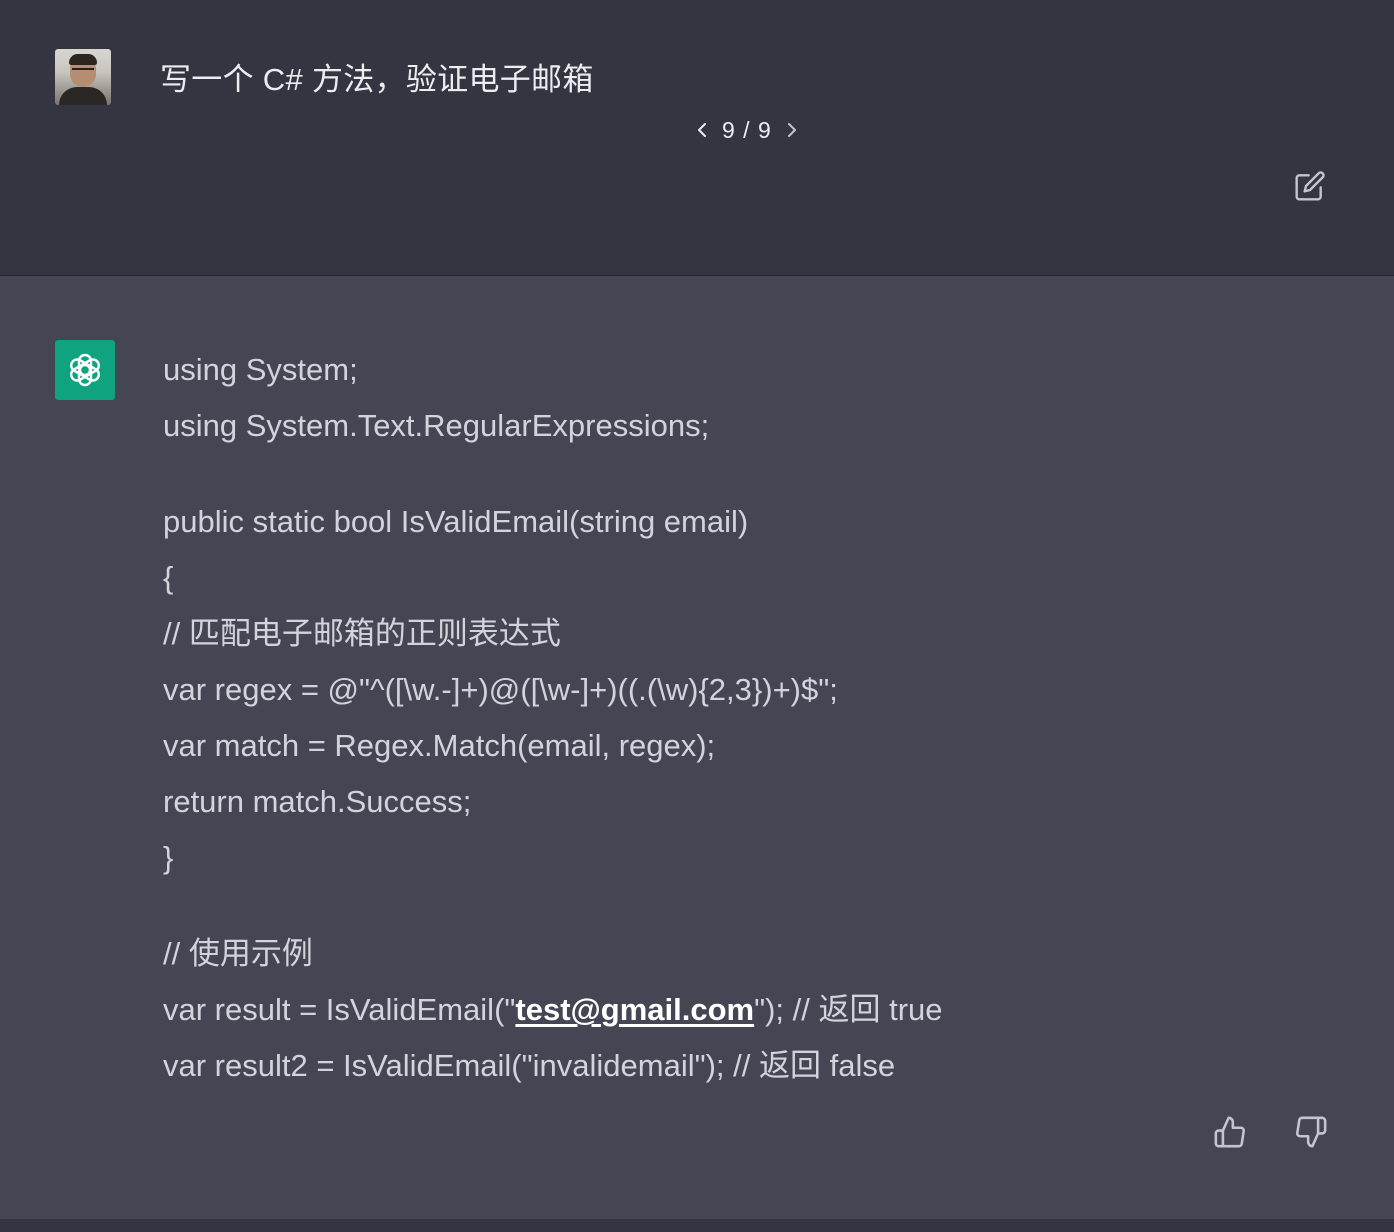 The height and width of the screenshot is (1232, 1394). I want to click on code-line: using System;, so click(260, 369).